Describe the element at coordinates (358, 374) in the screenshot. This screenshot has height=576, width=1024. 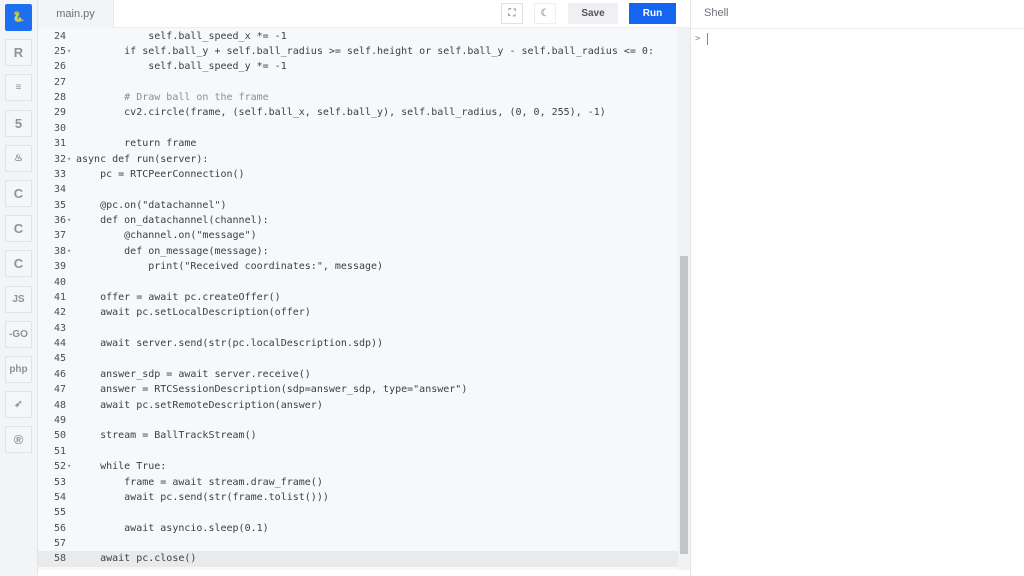
I see `code-line: 46 answer_sdp = await server.receive()` at that location.